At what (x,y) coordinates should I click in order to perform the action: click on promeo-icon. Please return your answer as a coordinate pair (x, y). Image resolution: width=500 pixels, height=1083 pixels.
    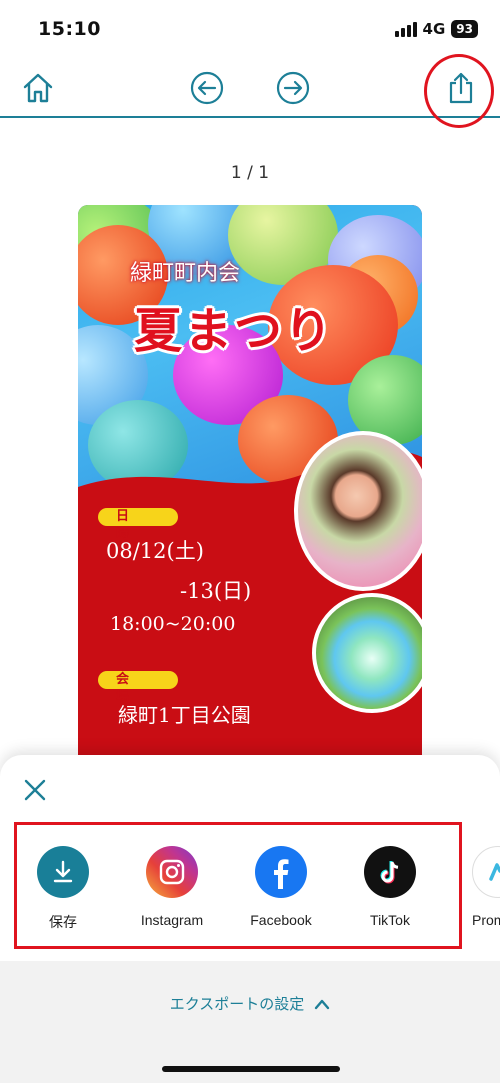
    Looking at the image, I should click on (486, 872).